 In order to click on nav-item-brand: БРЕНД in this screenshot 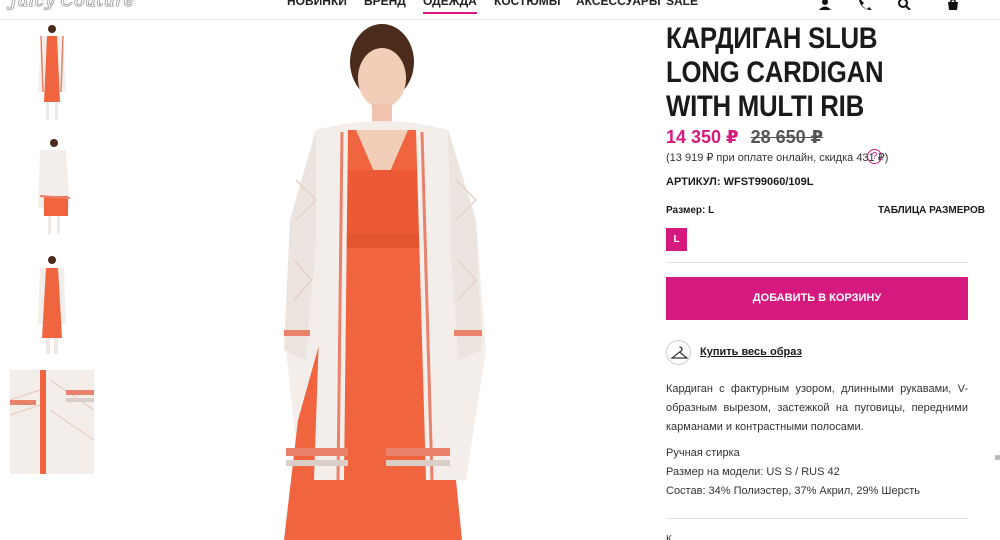, I will do `click(385, 4)`.